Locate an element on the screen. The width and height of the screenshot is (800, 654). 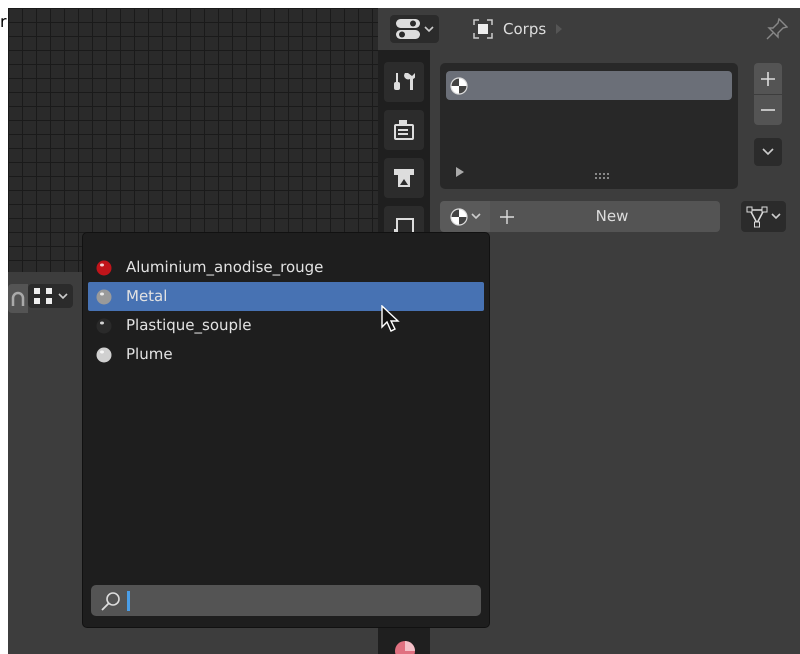
menu-item: Metal is located at coordinates (286, 296).